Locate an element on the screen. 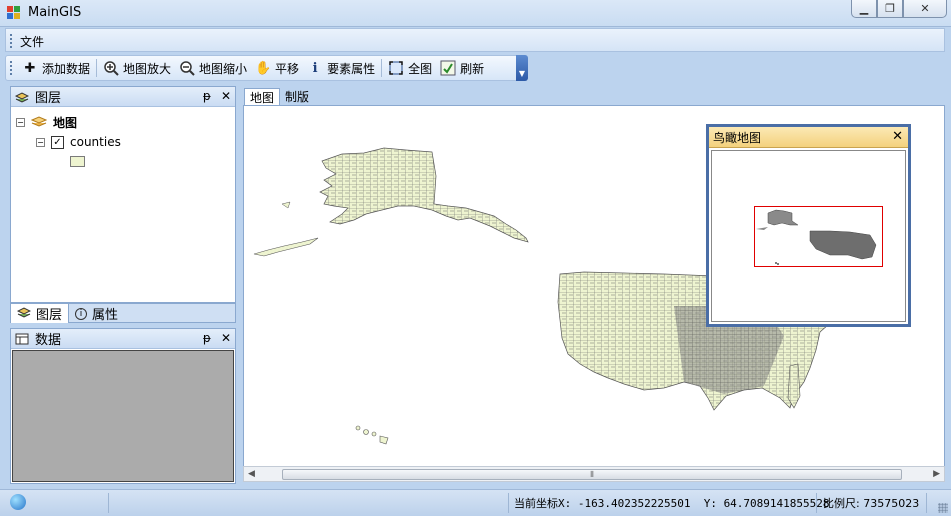 The width and height of the screenshot is (951, 516). layers-panel-header: 图层 ᵽ ✕ is located at coordinates (123, 97).